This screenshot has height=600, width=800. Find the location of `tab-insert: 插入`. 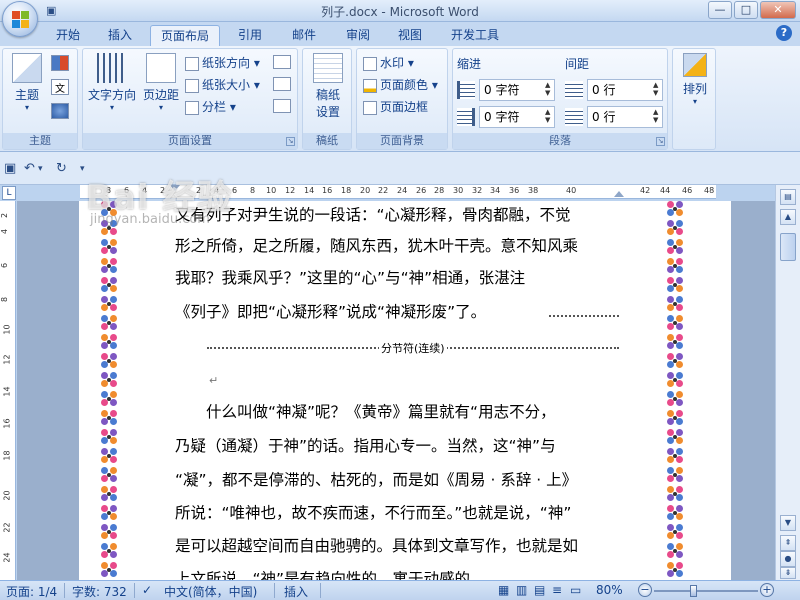

tab-insert: 插入 is located at coordinates (120, 35).